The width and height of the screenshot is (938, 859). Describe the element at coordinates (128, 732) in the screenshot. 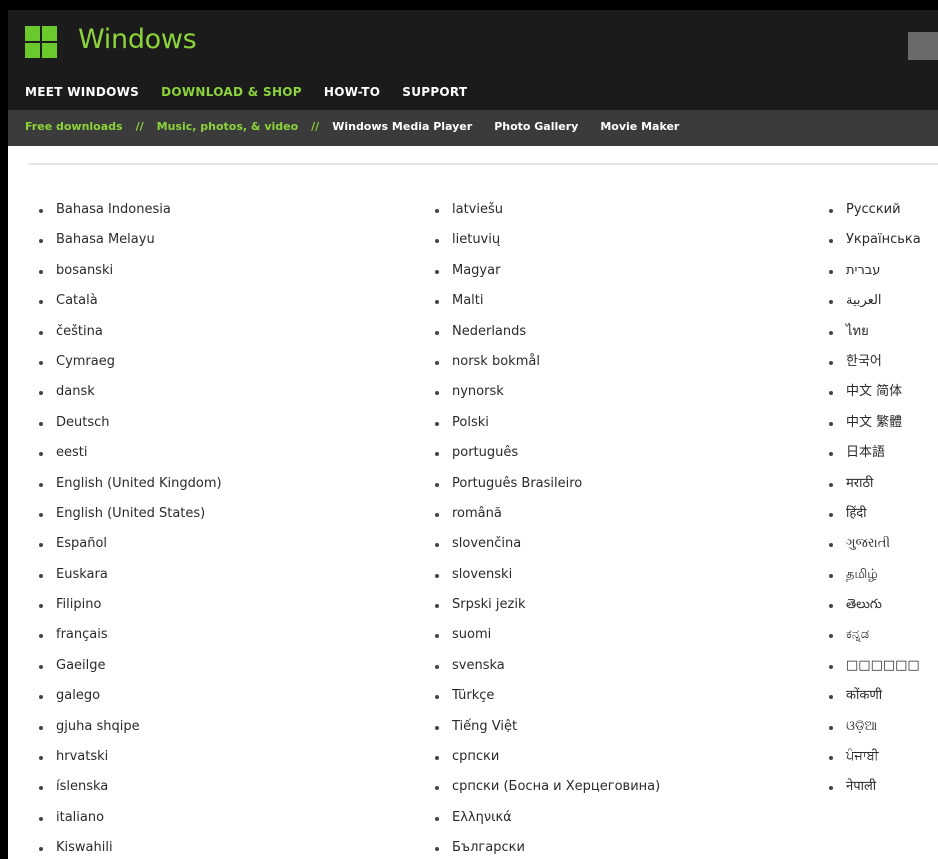

I see `language-link: gjuha shqipe` at that location.